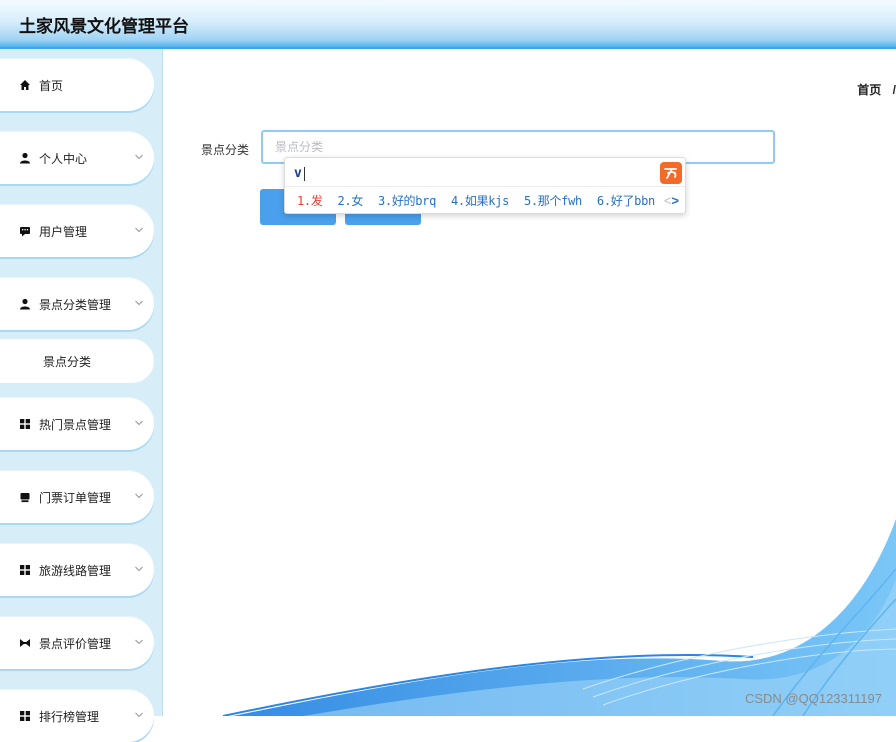 This screenshot has height=742, width=896. What do you see at coordinates (67, 361) in the screenshot?
I see `sidebar-subitem-label: 景点分类` at bounding box center [67, 361].